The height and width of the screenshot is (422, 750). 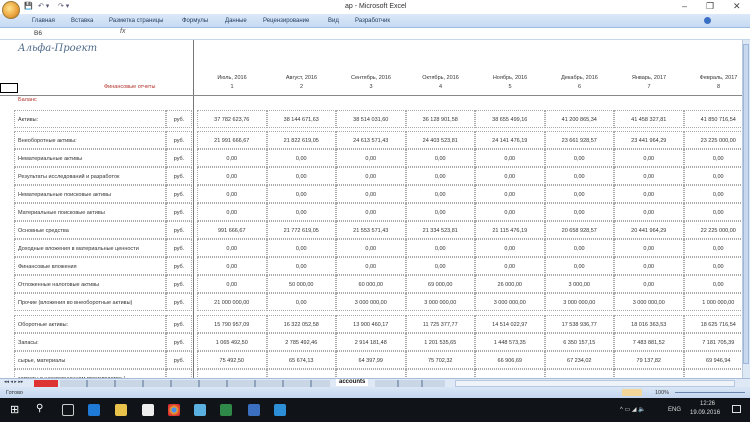 What do you see at coordinates (232, 140) in the screenshot?
I see `value-cell: 21 991 666,67` at bounding box center [232, 140].